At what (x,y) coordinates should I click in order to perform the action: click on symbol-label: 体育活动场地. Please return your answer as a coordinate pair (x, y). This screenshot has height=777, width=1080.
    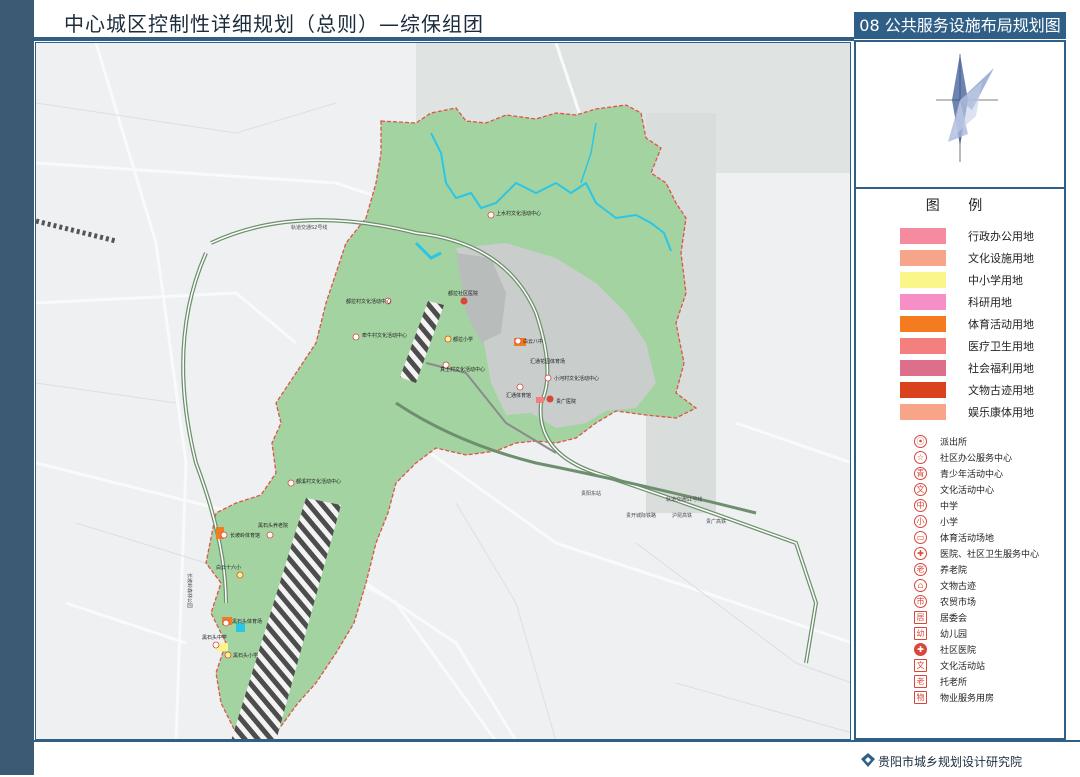
    Looking at the image, I should click on (967, 539).